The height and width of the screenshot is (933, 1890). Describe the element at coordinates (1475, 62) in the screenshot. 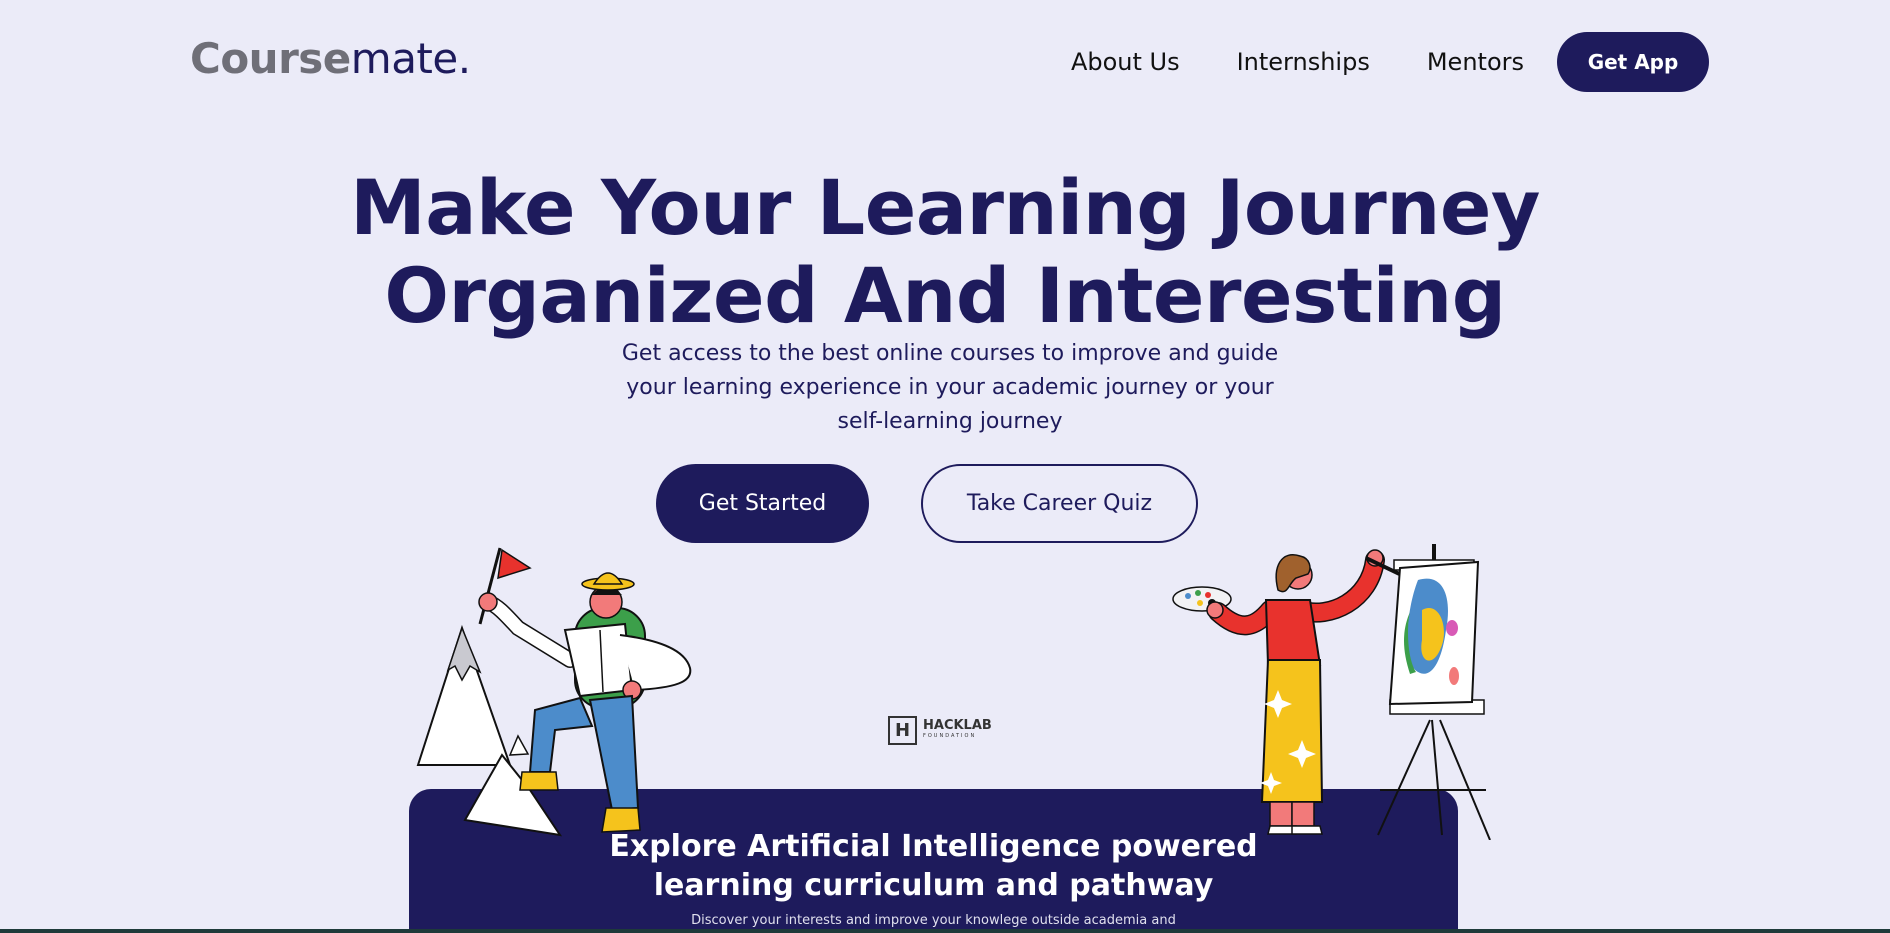

I see `nav-mentors: Mentors` at that location.